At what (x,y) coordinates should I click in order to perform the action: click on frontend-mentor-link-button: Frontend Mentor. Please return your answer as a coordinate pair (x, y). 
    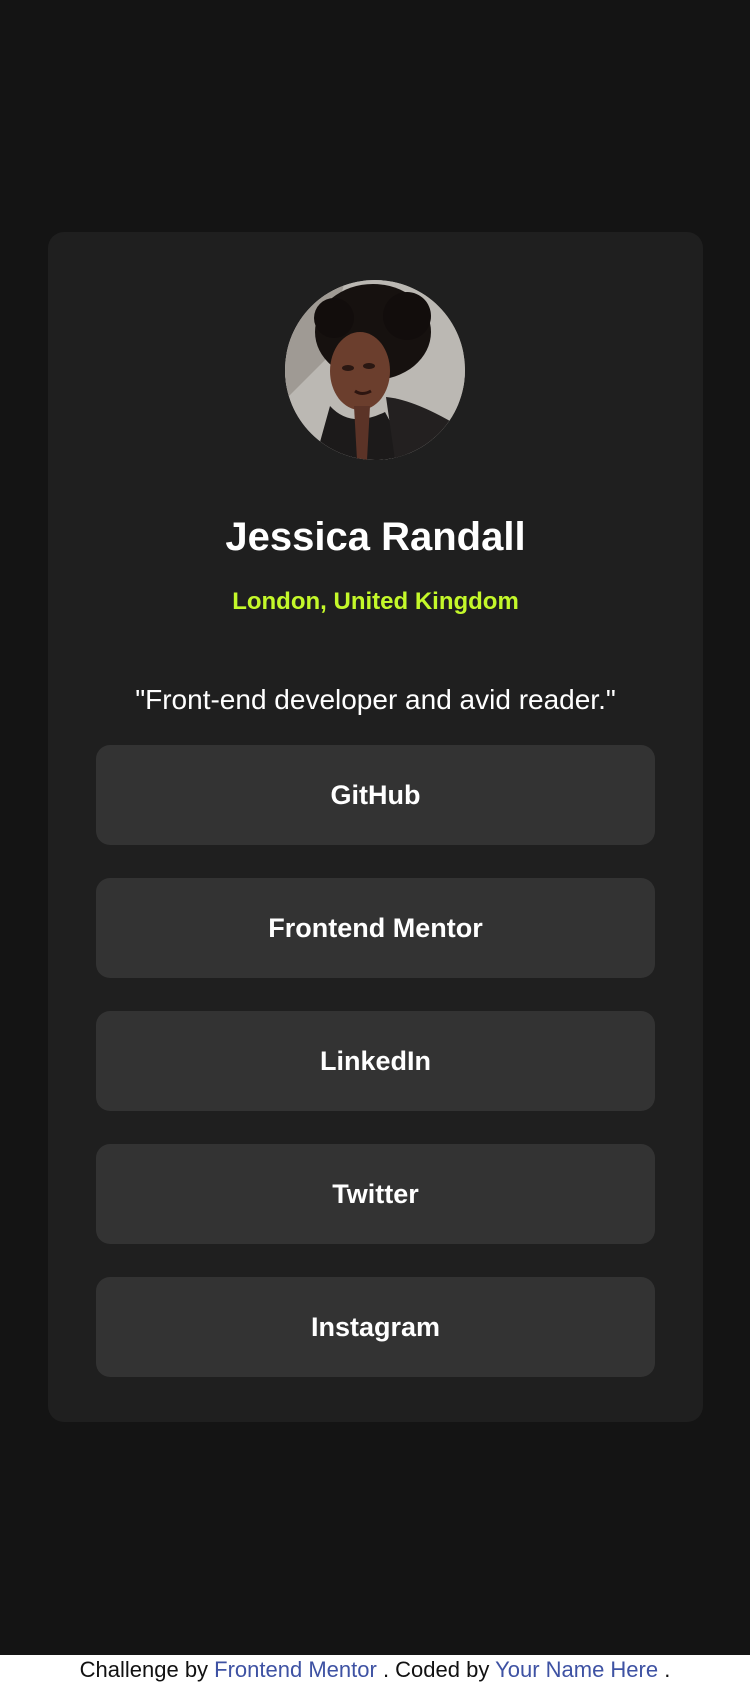
    Looking at the image, I should click on (375, 928).